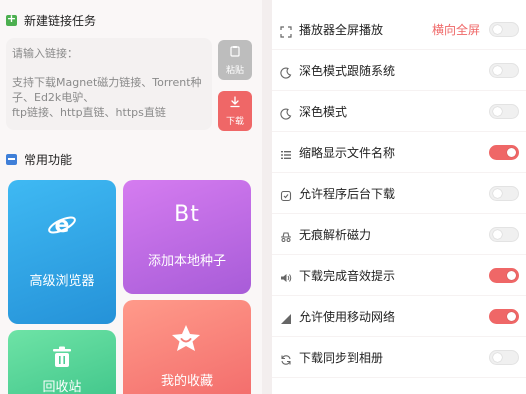 This screenshot has height=394, width=526. What do you see at coordinates (347, 70) in the screenshot?
I see `setting-label: 深色模式跟随系统` at bounding box center [347, 70].